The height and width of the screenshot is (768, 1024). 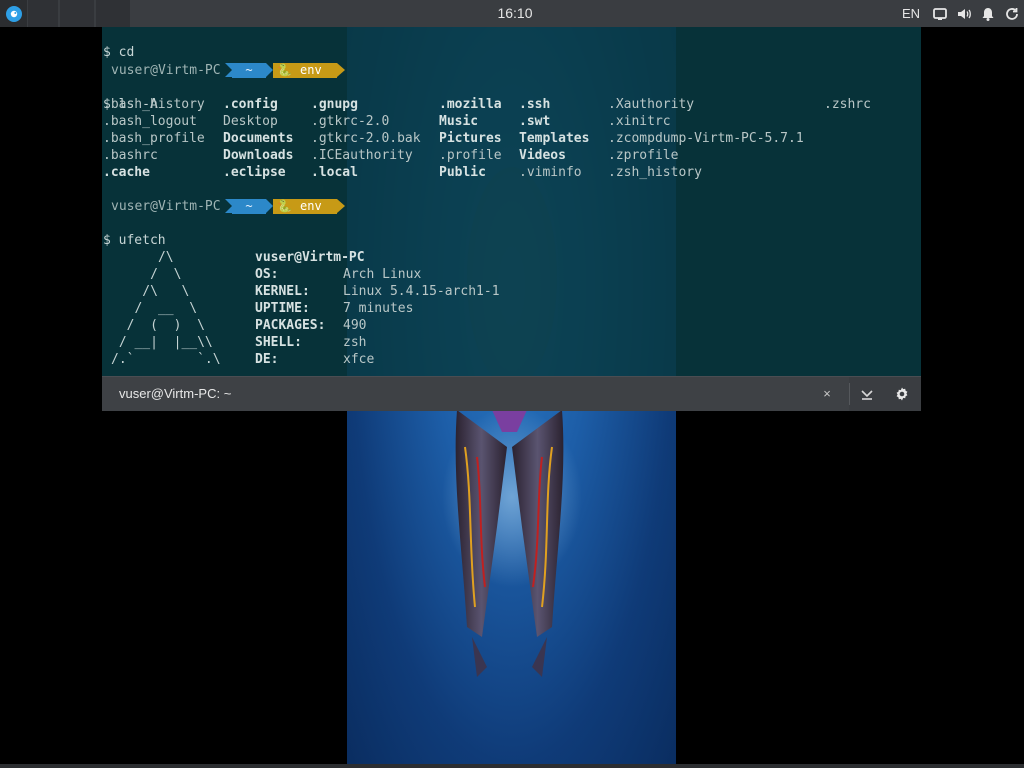 What do you see at coordinates (334, 172) in the screenshot?
I see `ls-entry: .local` at bounding box center [334, 172].